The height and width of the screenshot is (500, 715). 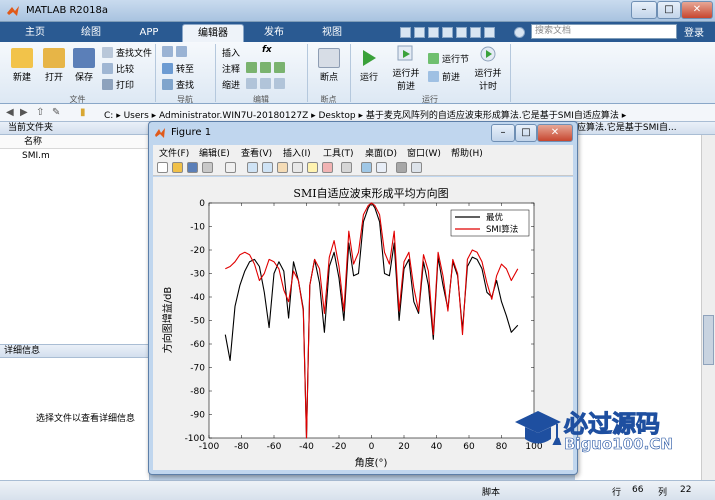 What do you see at coordinates (207, 167) in the screenshot?
I see `print-figure-icon` at bounding box center [207, 167].